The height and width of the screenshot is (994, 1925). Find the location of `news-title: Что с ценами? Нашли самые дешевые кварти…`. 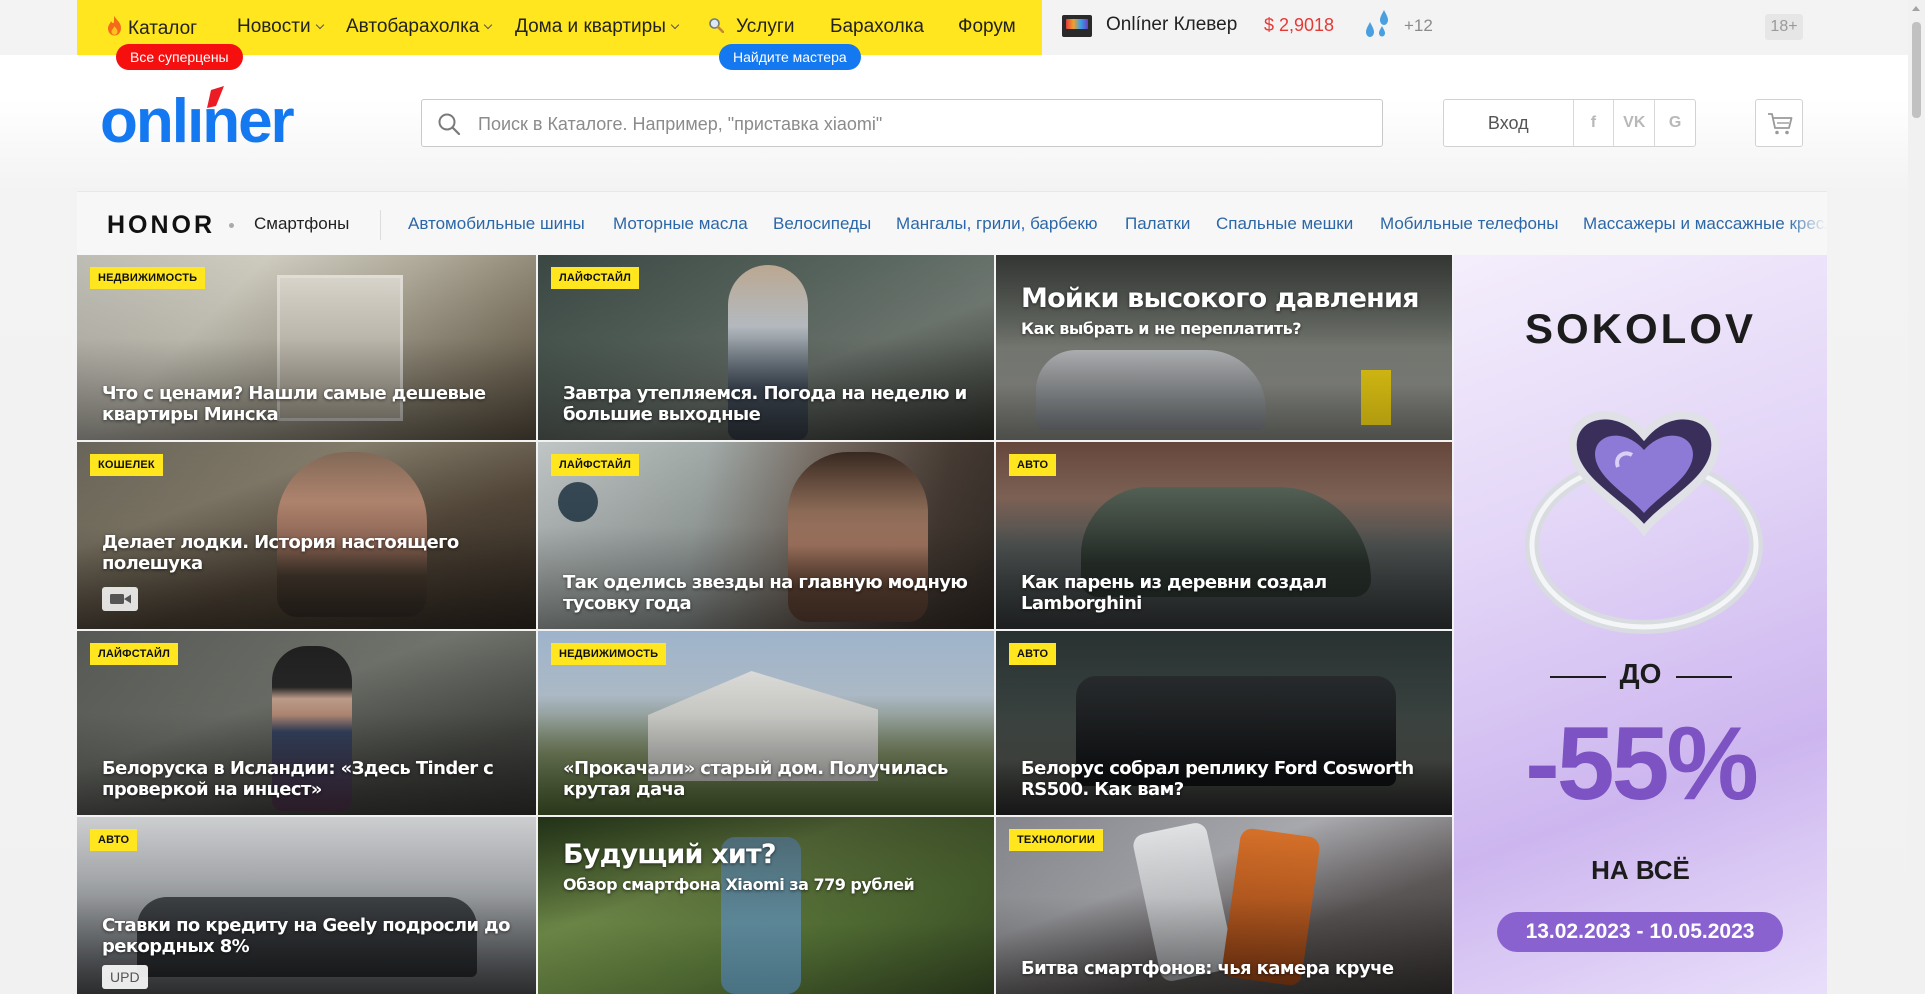

news-title: Что с ценами? Нашли самые дешевые кварти… is located at coordinates (309, 404).